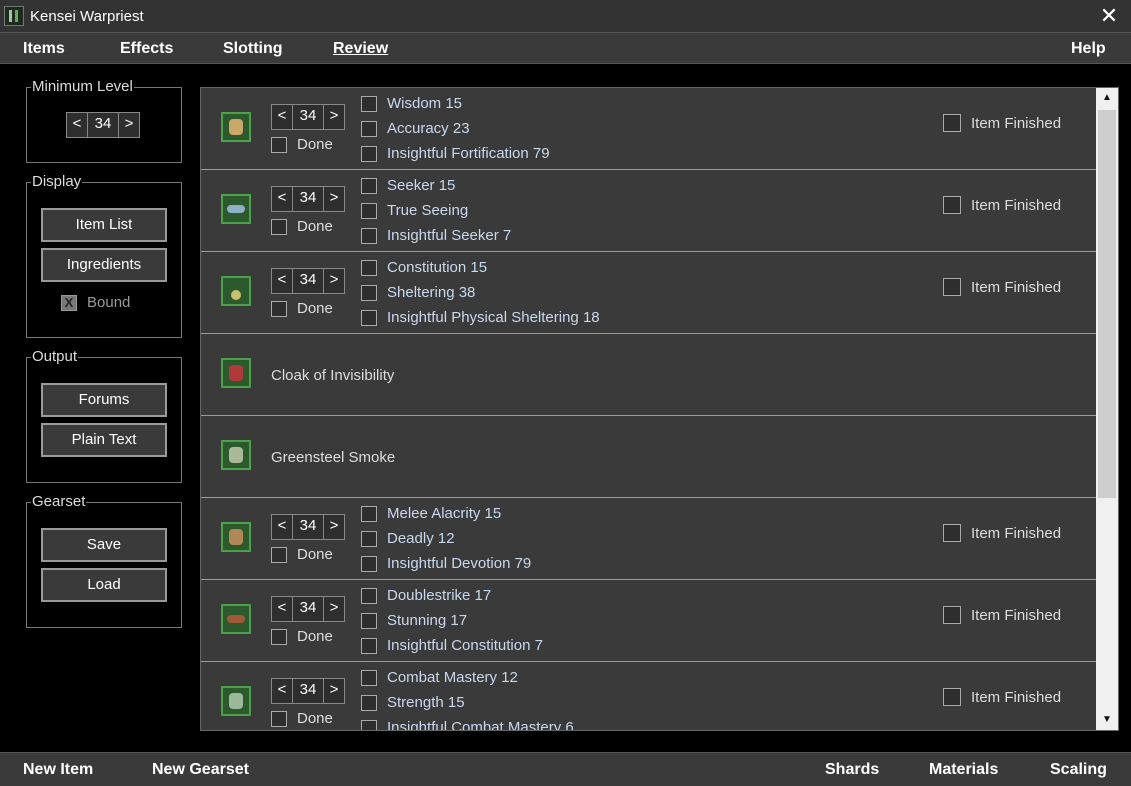  What do you see at coordinates (333, 457) in the screenshot?
I see `item-name: Greensteel Smoke` at bounding box center [333, 457].